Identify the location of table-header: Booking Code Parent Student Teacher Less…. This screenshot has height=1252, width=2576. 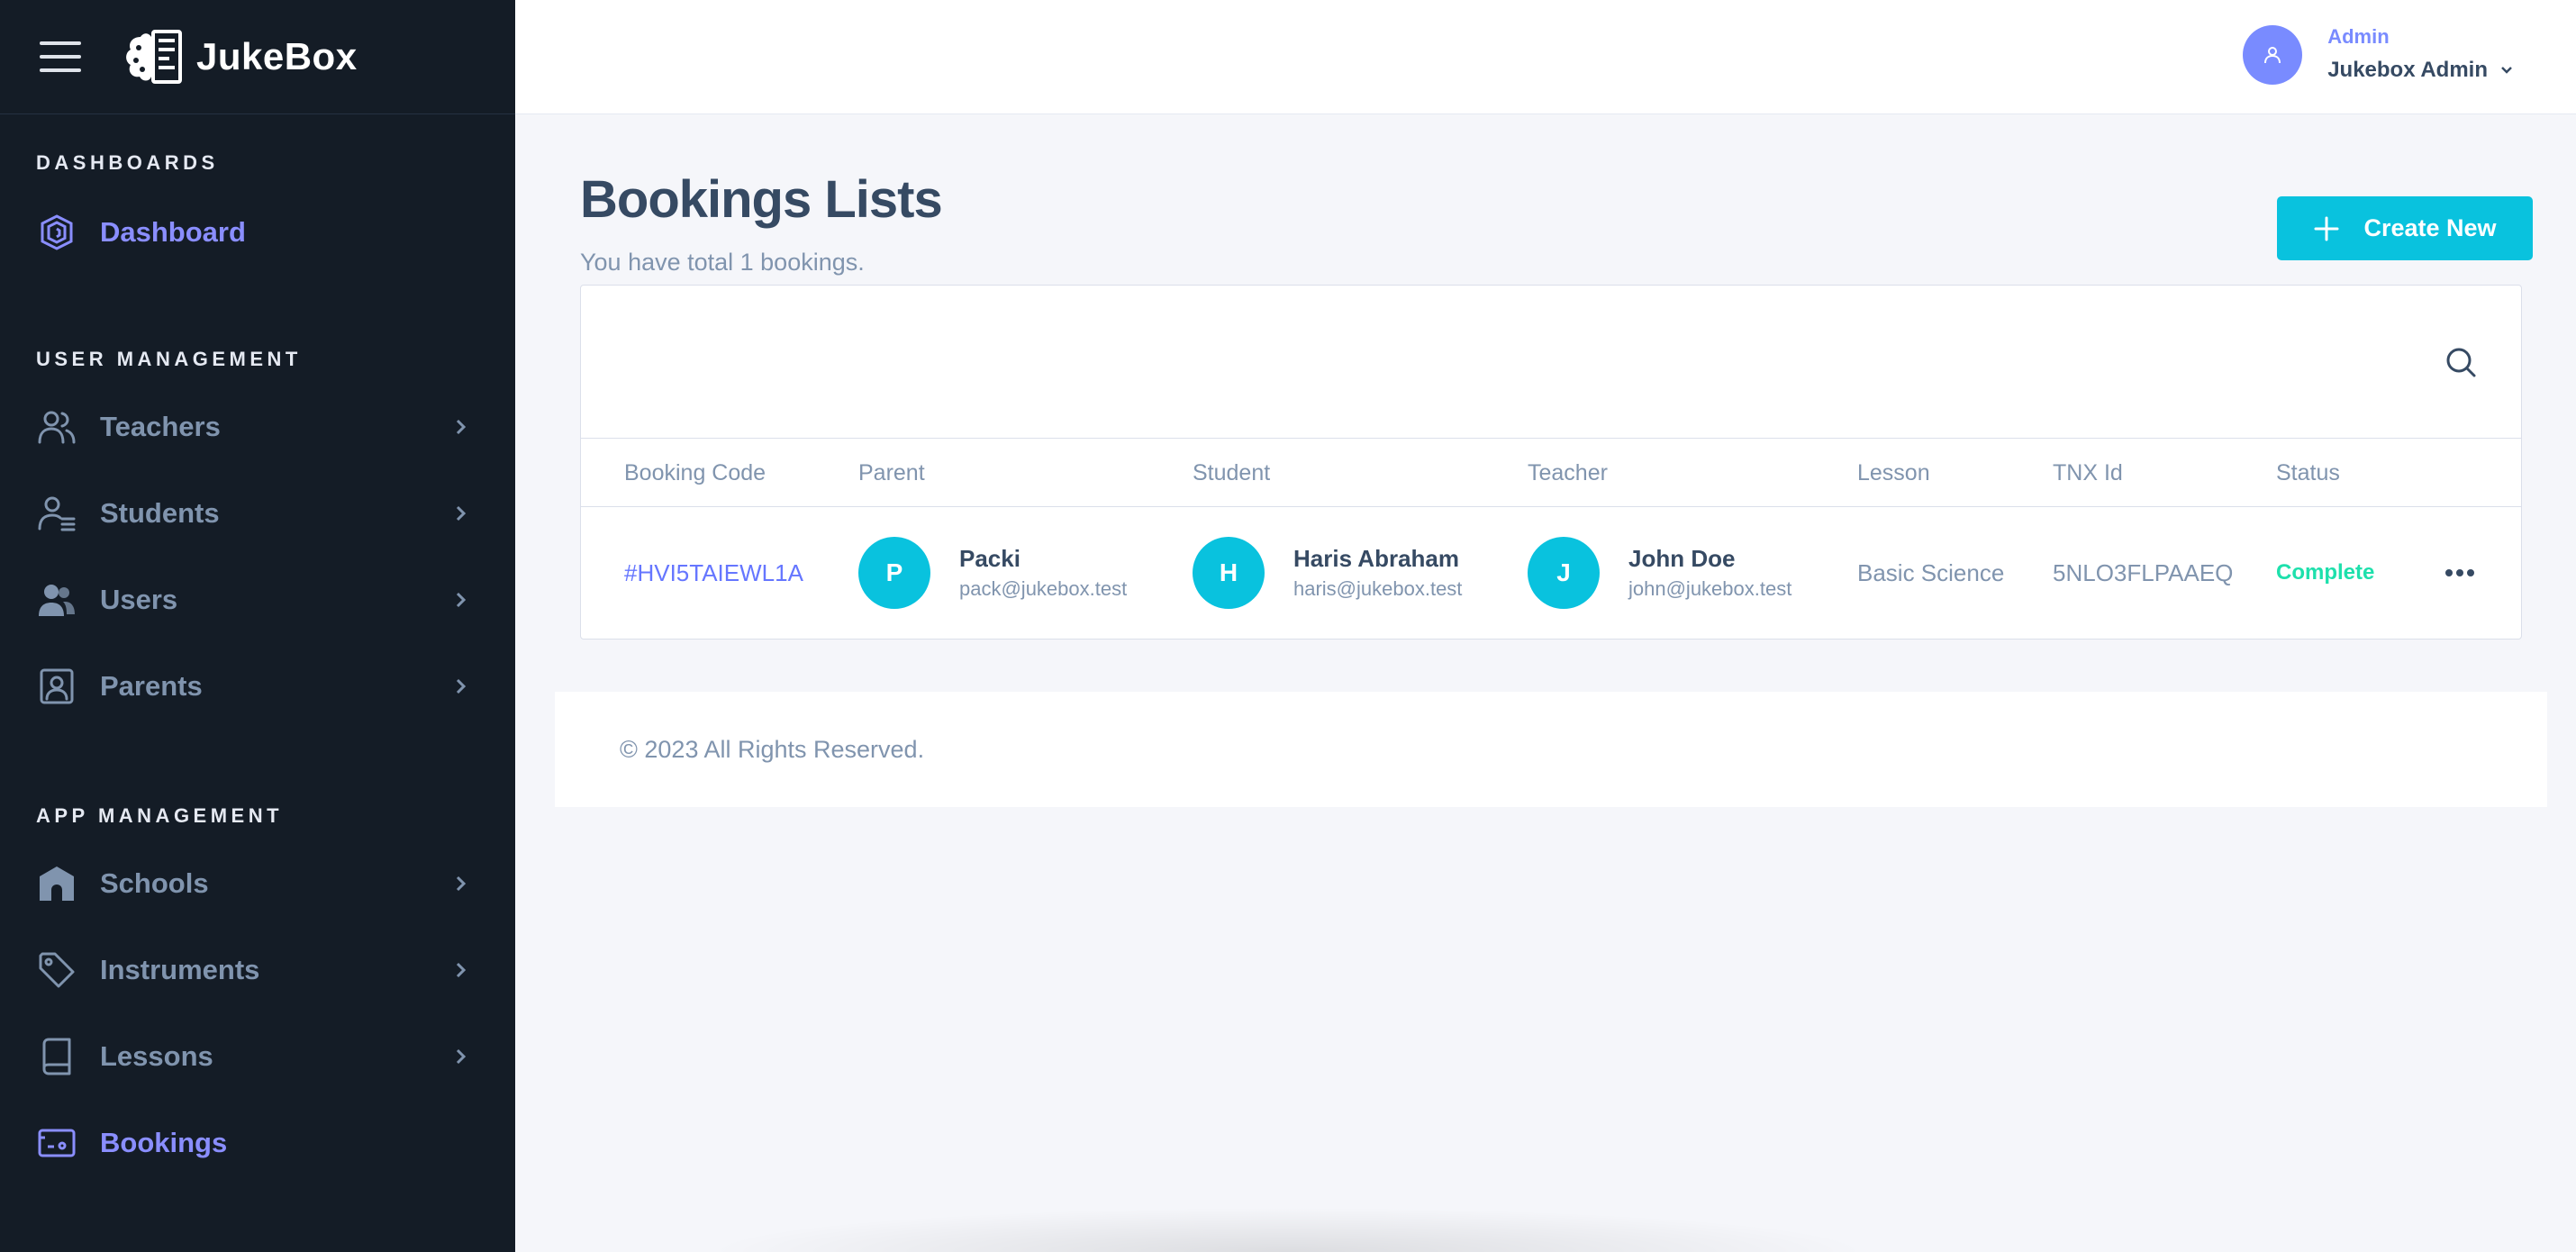
(1551, 473).